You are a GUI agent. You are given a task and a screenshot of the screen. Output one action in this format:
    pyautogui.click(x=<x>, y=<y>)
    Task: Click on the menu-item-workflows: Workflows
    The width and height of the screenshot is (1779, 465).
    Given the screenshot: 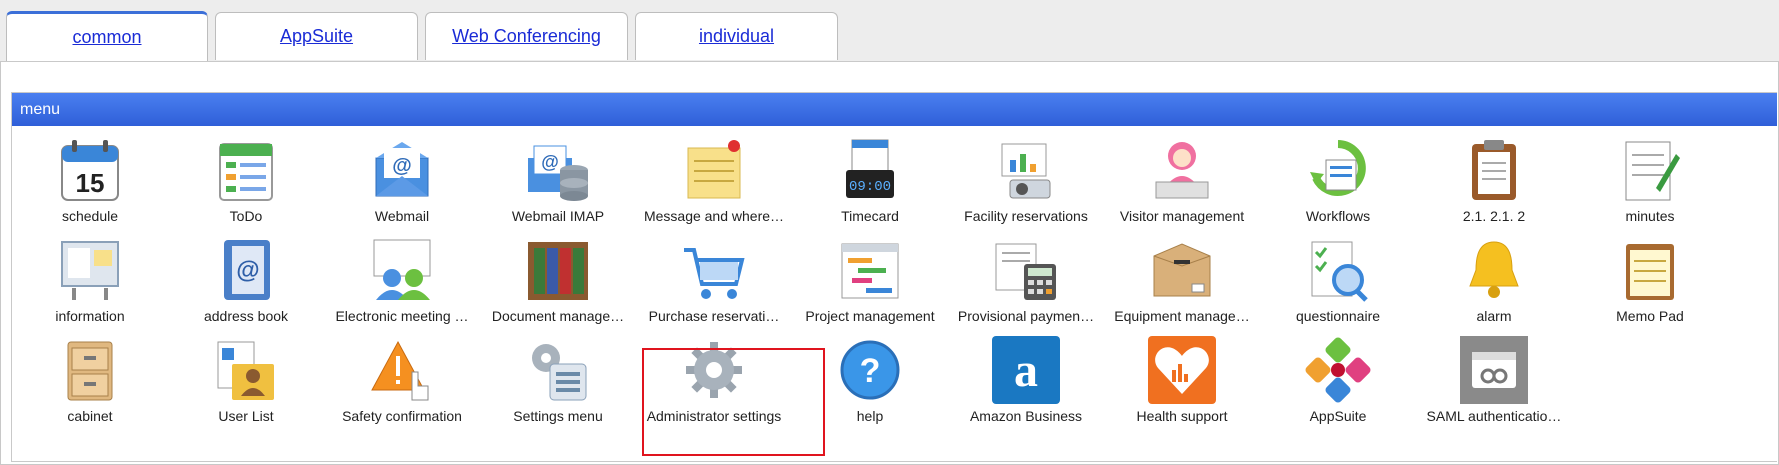 What is the action you would take?
    pyautogui.click(x=1338, y=176)
    